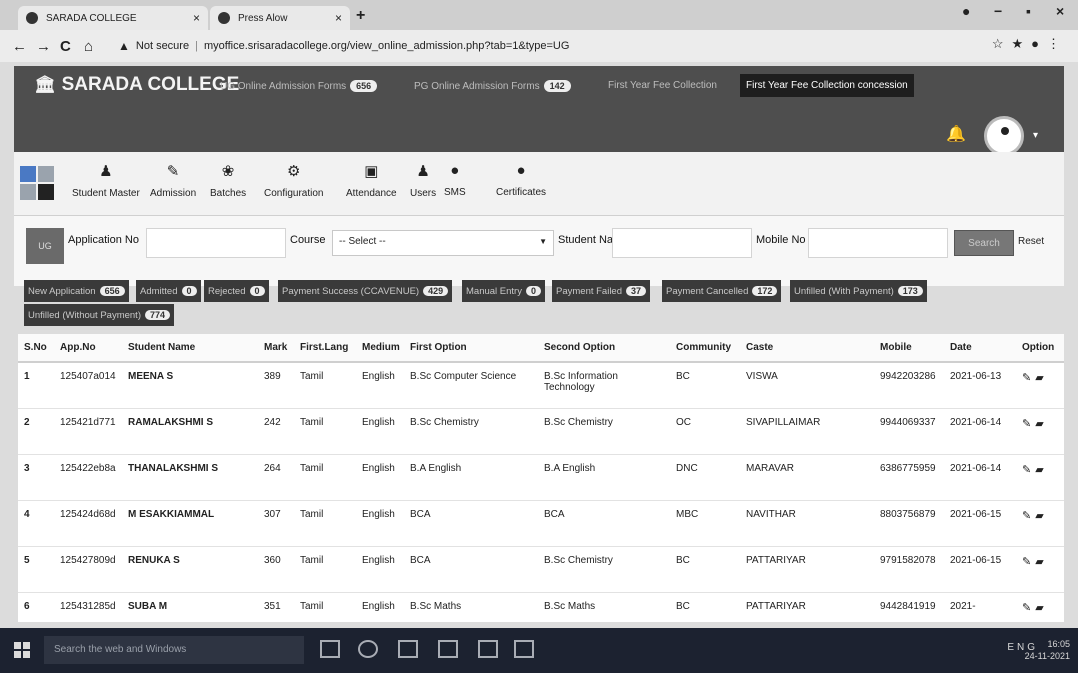 Image resolution: width=1078 pixels, height=673 pixels. I want to click on chrome-icon, so click(368, 649).